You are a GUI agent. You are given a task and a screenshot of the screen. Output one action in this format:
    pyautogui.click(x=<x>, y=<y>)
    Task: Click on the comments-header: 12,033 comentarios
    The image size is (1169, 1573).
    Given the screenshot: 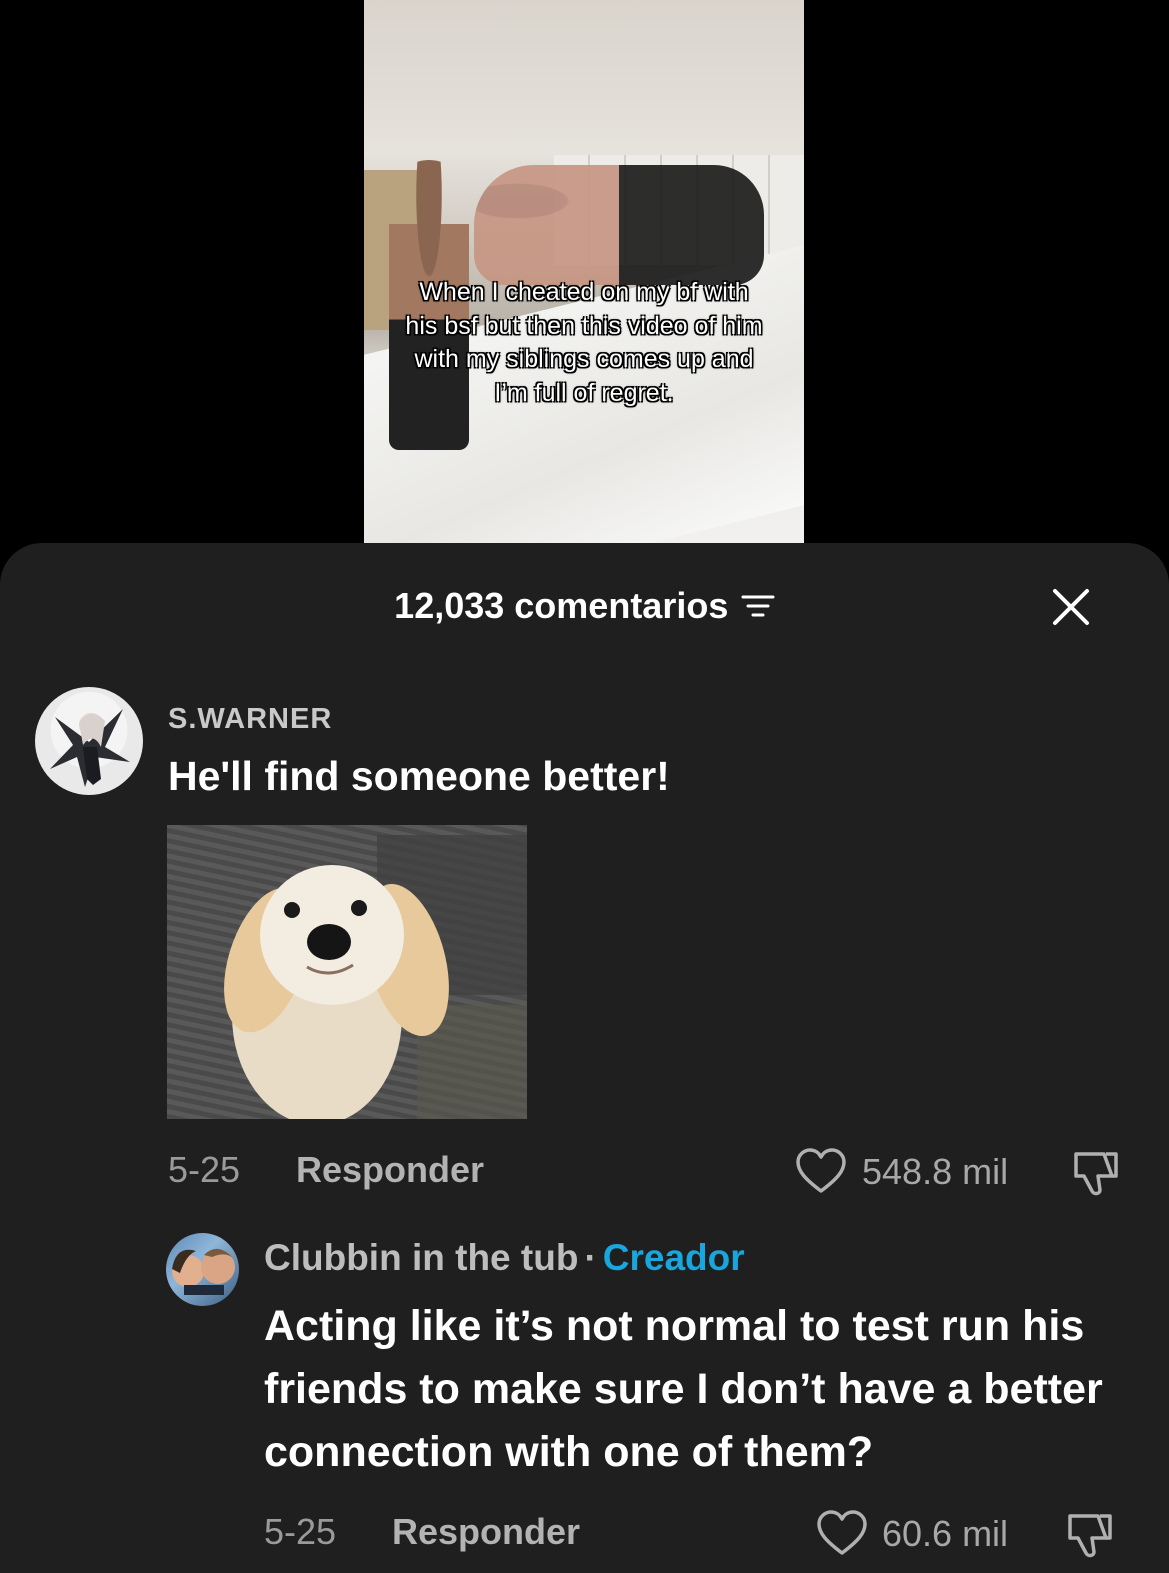 What is the action you would take?
    pyautogui.click(x=584, y=605)
    